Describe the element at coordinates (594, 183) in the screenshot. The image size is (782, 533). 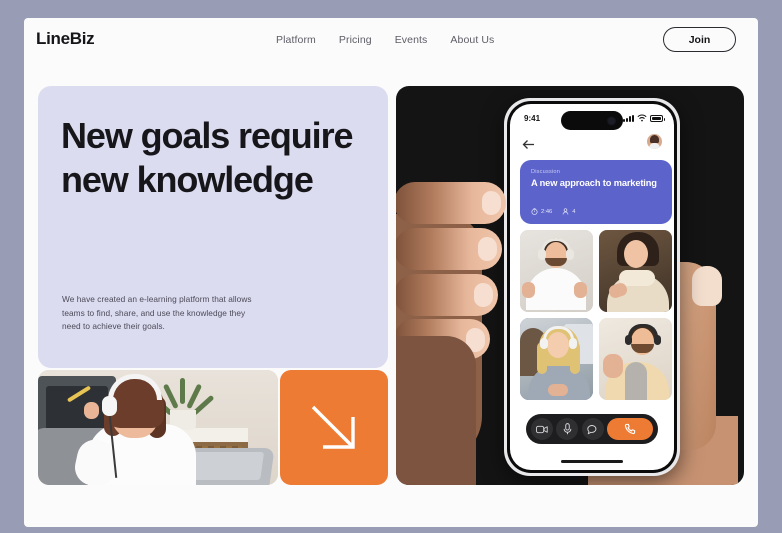
I see `discussion-title: A new approach to marketing` at that location.